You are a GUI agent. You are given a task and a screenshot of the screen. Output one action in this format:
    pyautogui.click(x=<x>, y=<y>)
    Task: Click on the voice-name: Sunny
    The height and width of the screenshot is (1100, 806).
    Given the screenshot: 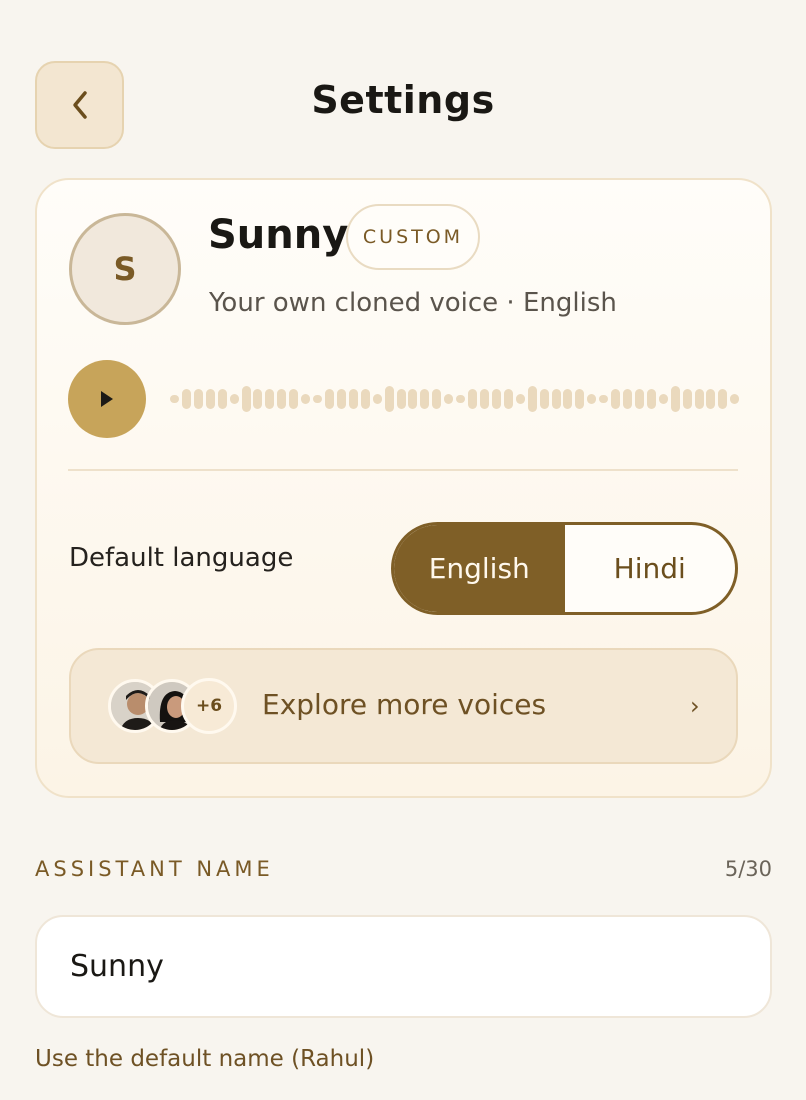 What is the action you would take?
    pyautogui.click(x=278, y=235)
    